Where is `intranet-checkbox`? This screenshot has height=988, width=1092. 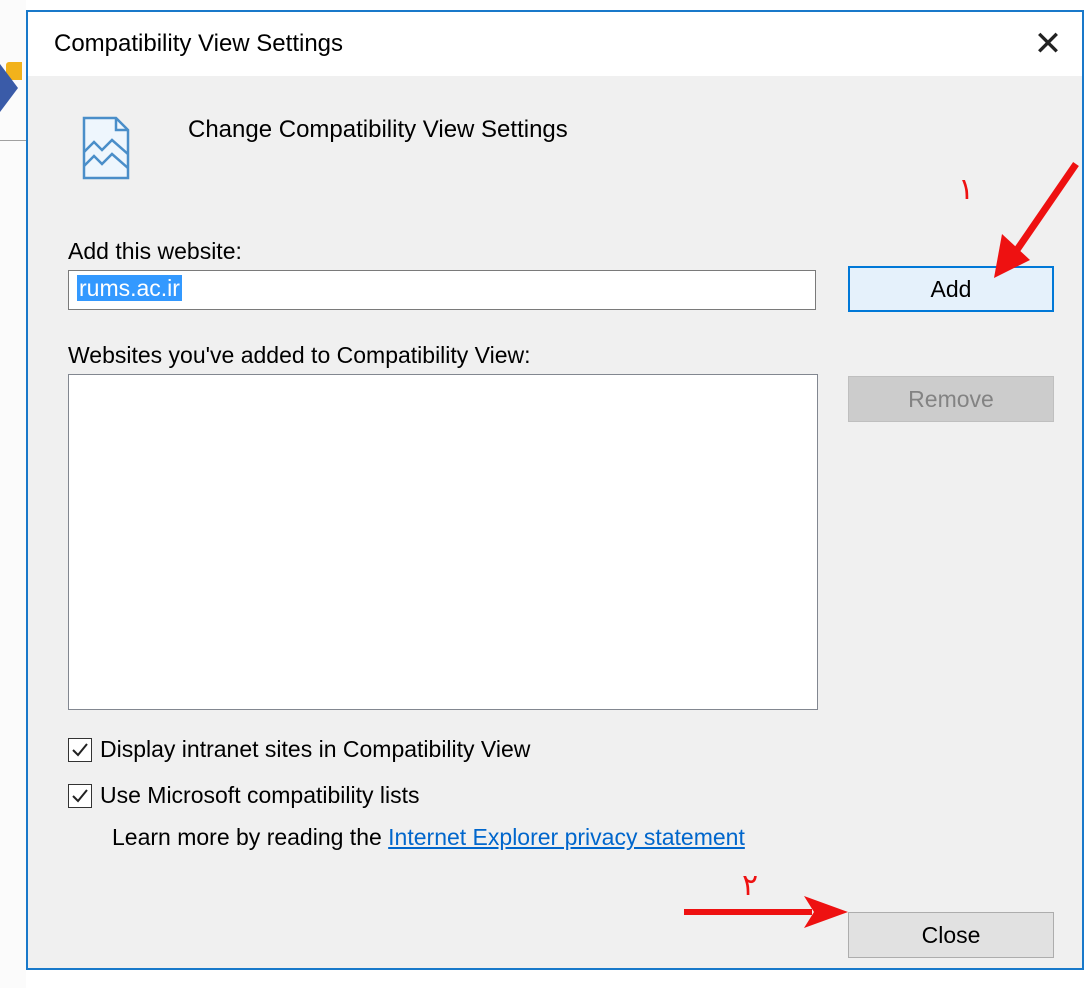
intranet-checkbox is located at coordinates (80, 749).